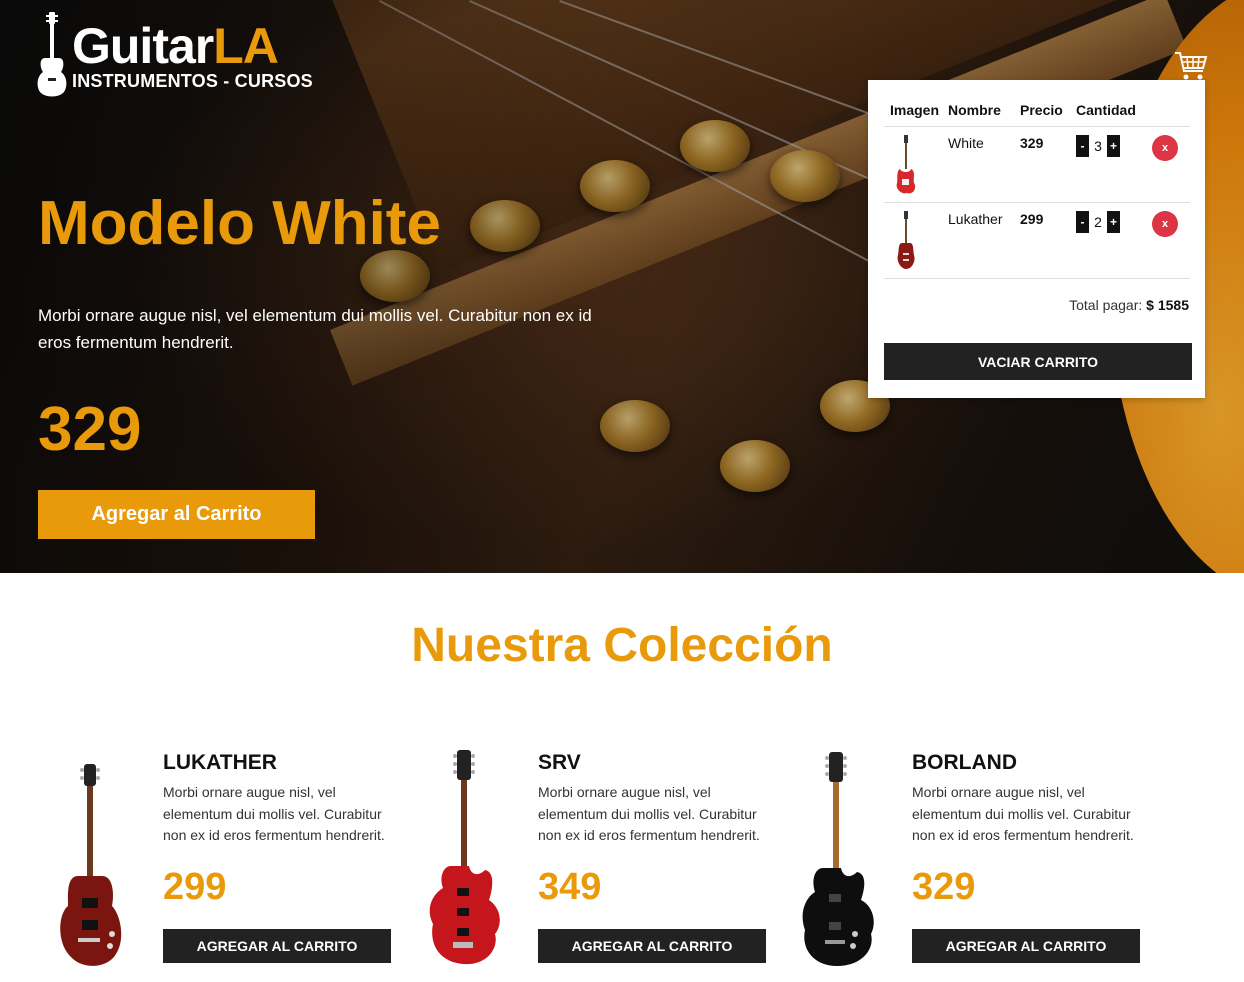 The image size is (1244, 982). What do you see at coordinates (978, 164) in the screenshot?
I see `cart-item-name: White` at bounding box center [978, 164].